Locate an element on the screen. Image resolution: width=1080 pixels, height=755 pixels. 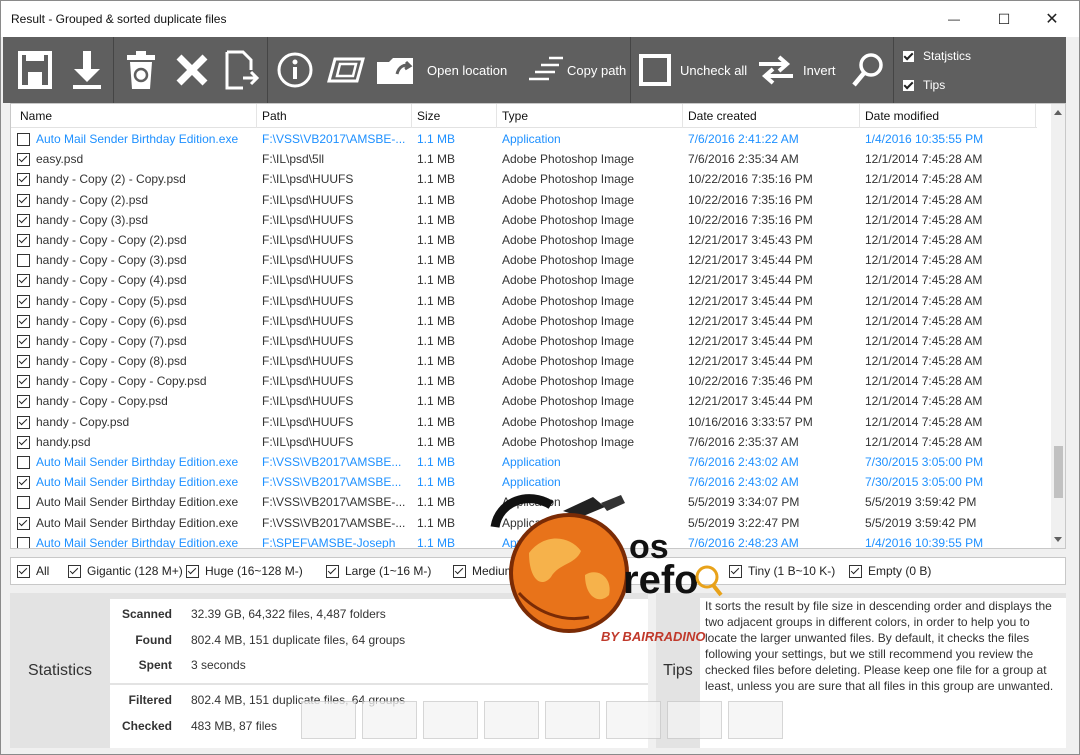
filter-option: Gigantic (128 M+) is located at coordinates (125, 571).